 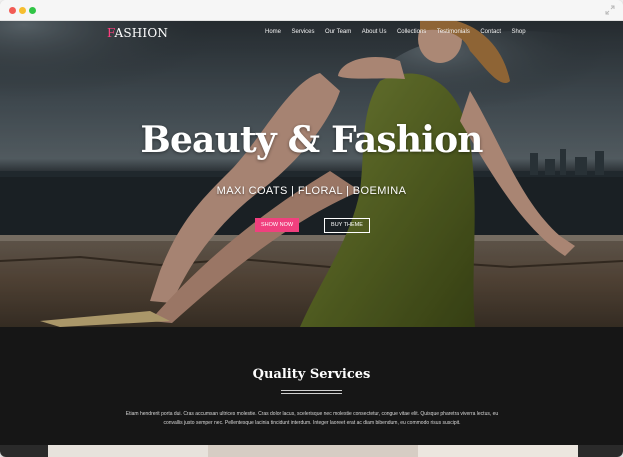 I want to click on nav-item-testimonials: Testimonials, so click(x=453, y=32).